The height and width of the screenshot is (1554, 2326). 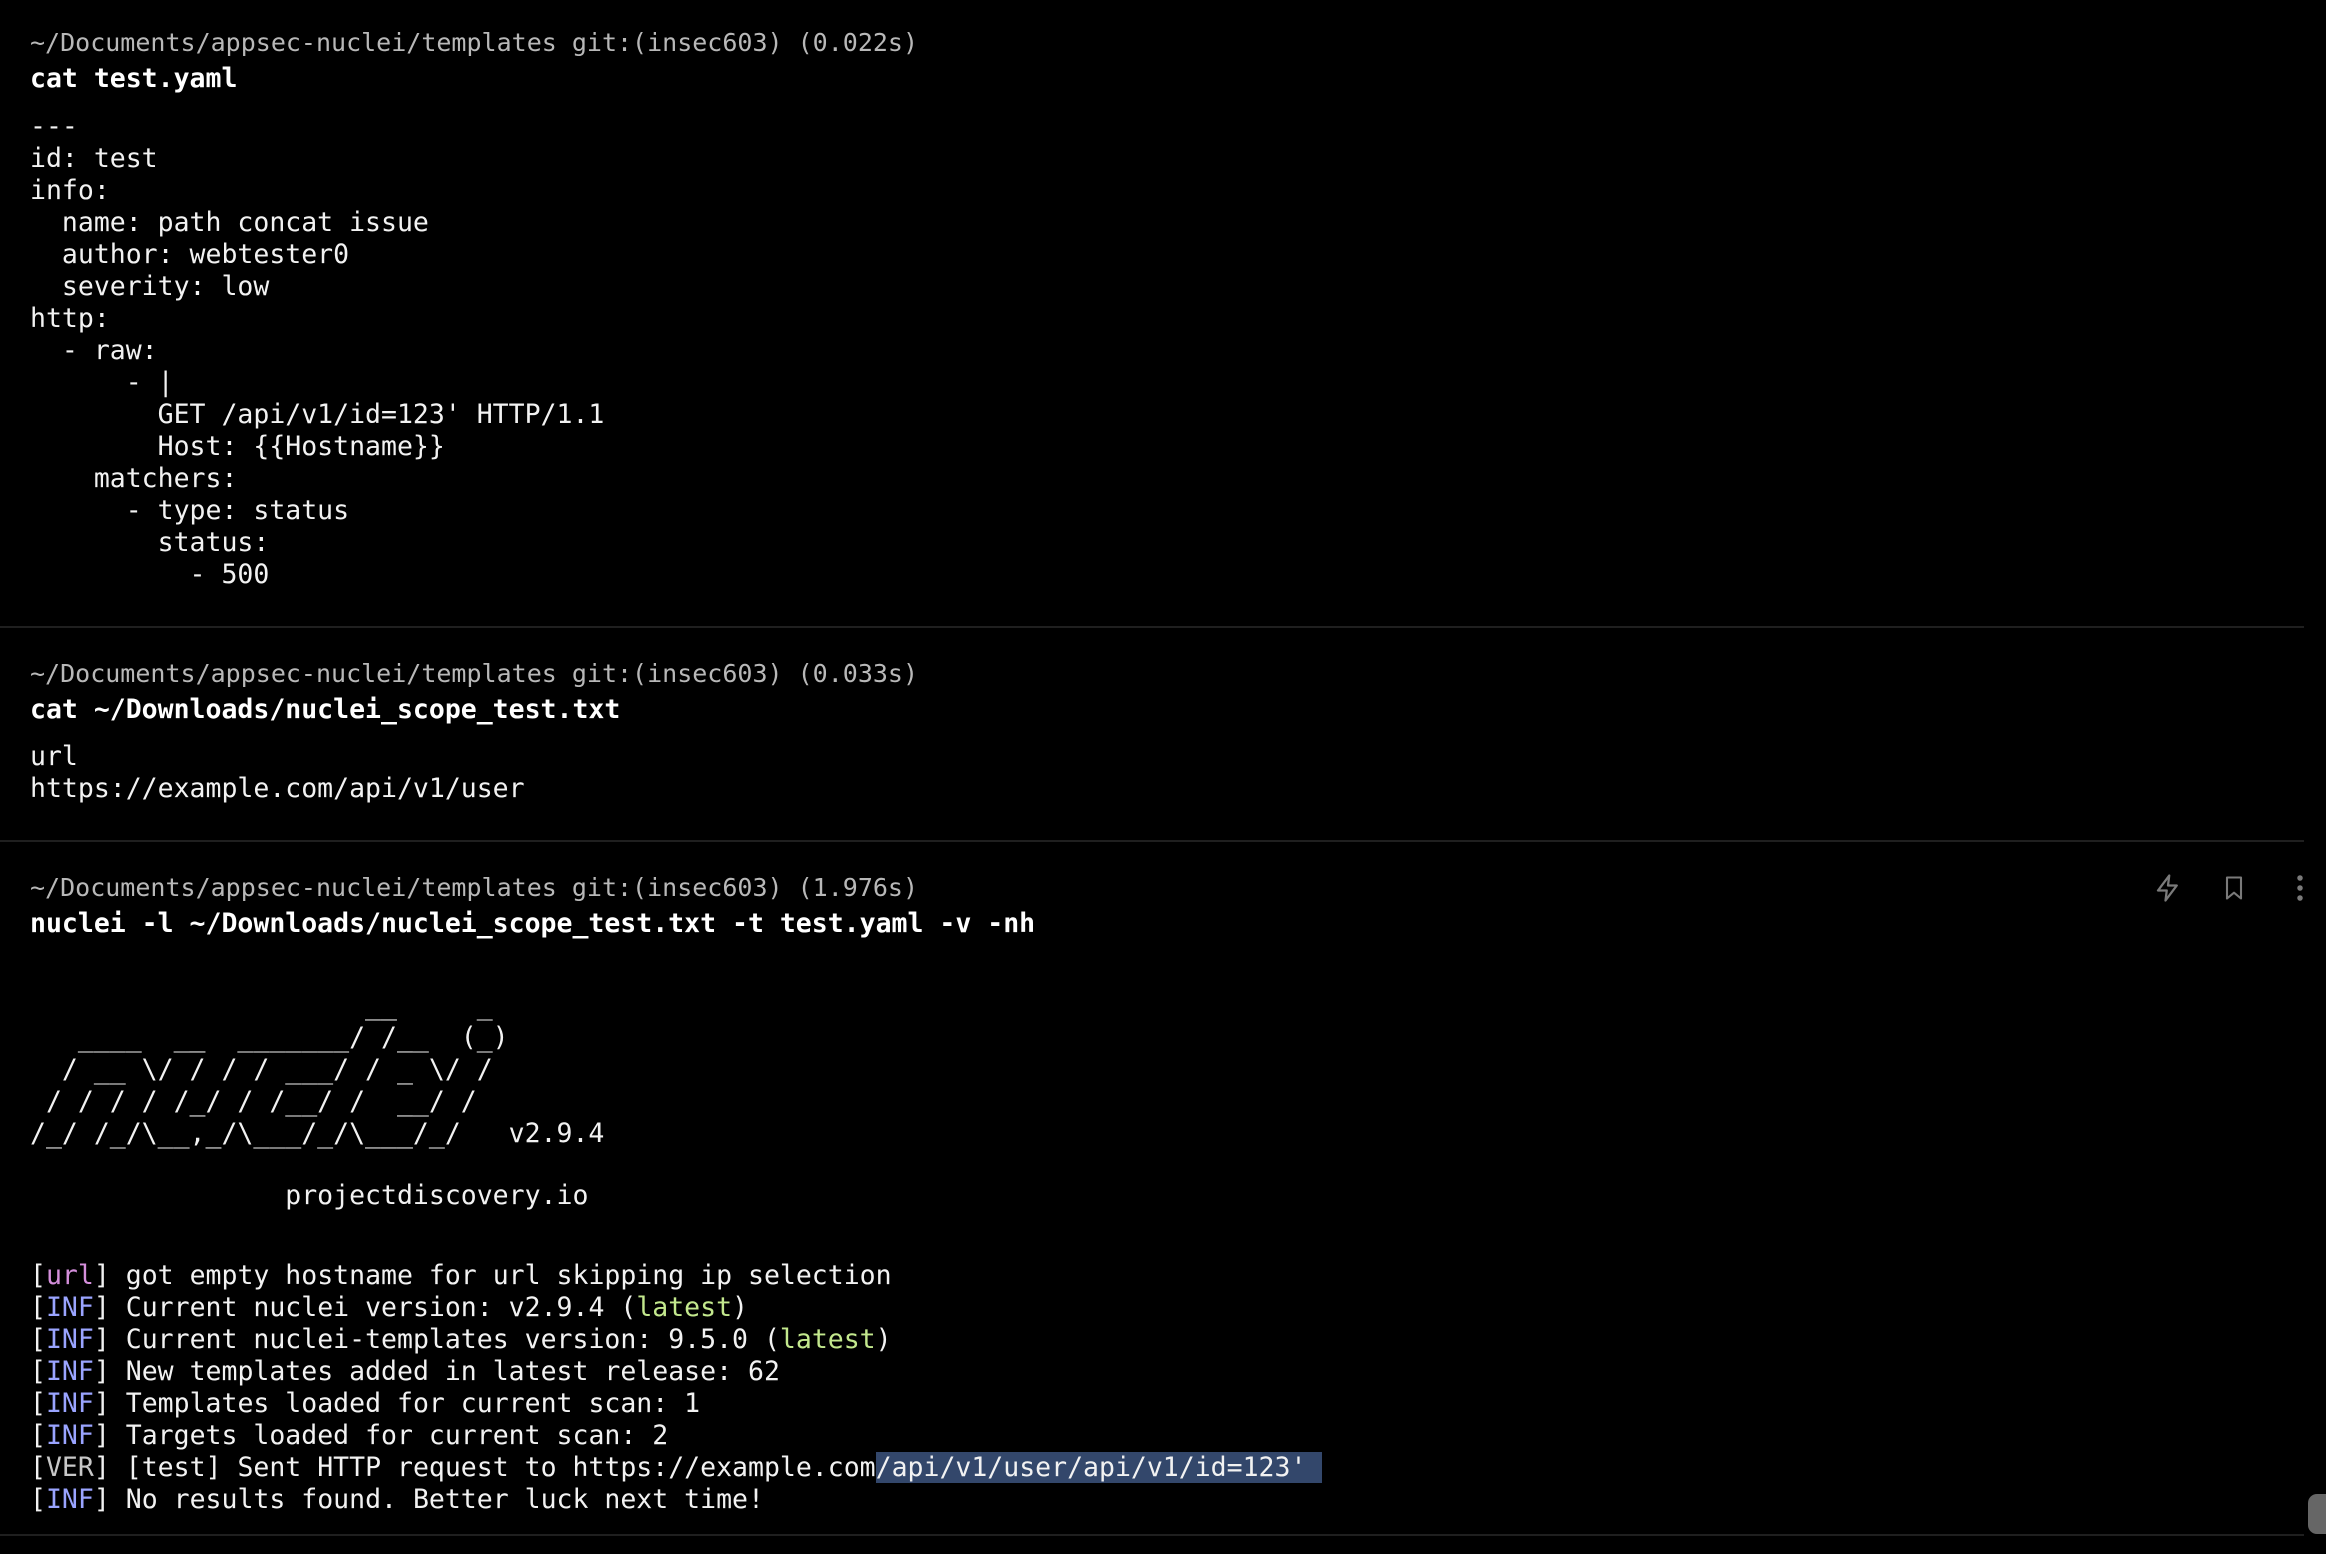 I want to click on block-actions, so click(x=2224, y=888).